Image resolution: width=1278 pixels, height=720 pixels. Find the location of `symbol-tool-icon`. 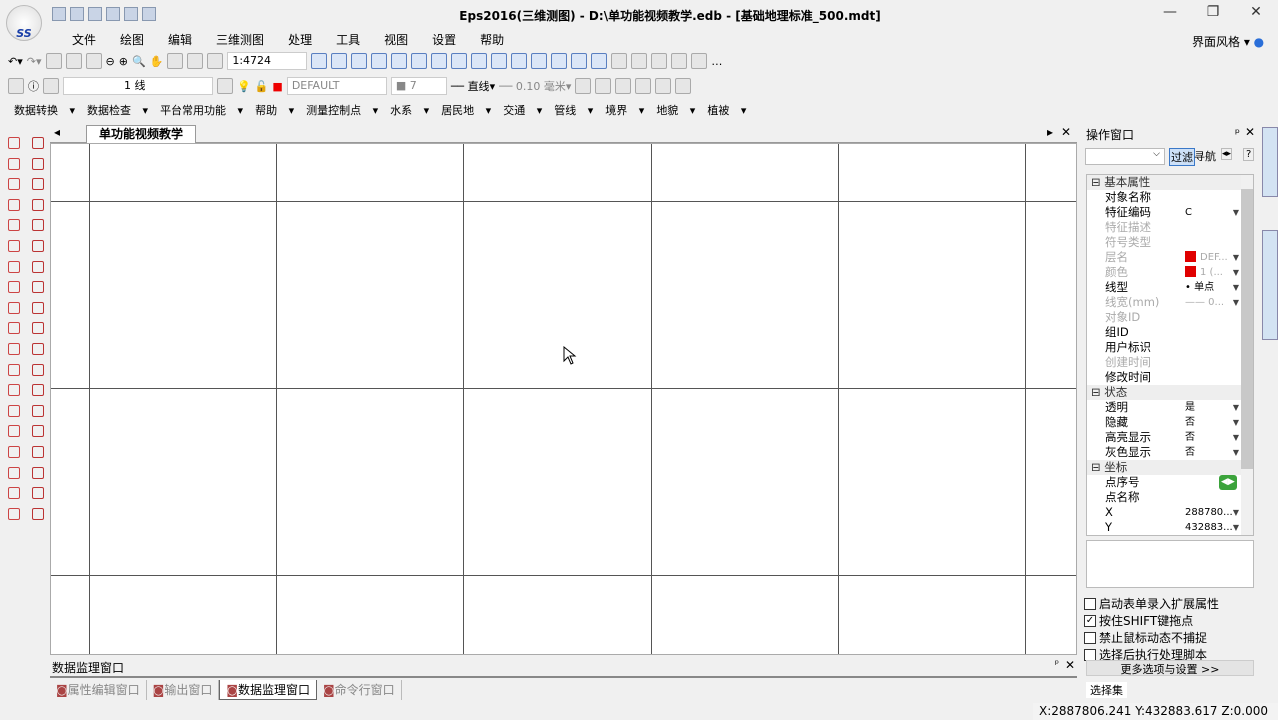

symbol-tool-icon is located at coordinates (14, 472).